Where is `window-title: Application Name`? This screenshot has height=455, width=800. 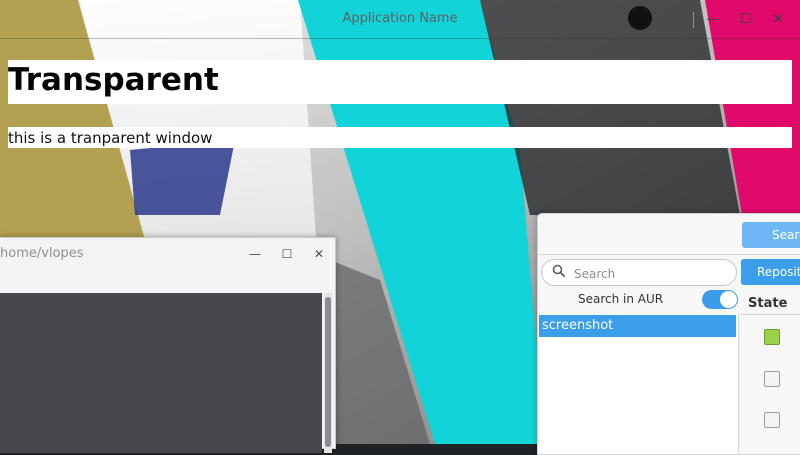
window-title: Application Name is located at coordinates (400, 18).